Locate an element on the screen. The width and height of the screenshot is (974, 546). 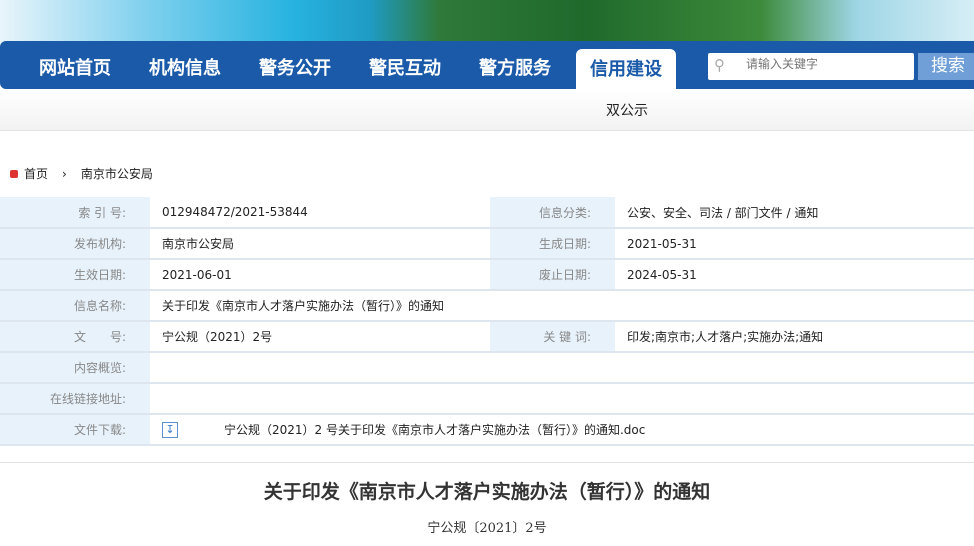
value: 2024-05-31 is located at coordinates (794, 275).